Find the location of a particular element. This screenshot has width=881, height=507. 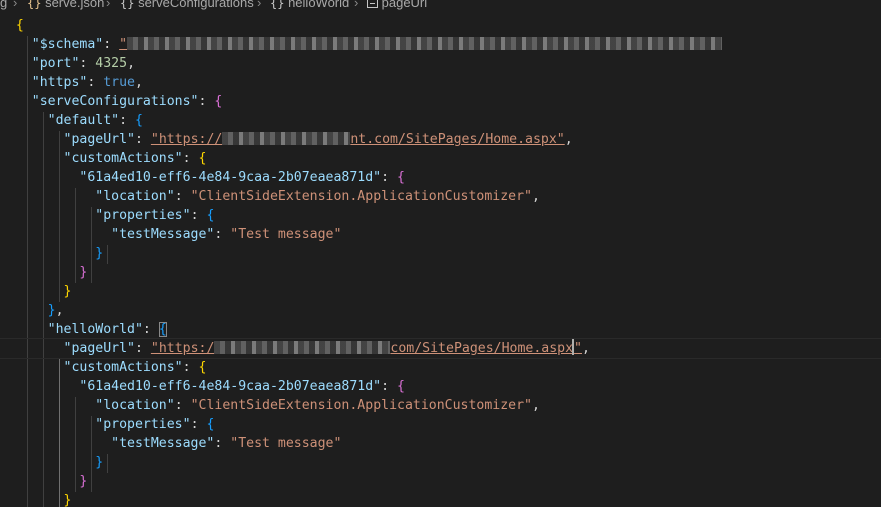

code-line: "$schema": " is located at coordinates (440, 44).